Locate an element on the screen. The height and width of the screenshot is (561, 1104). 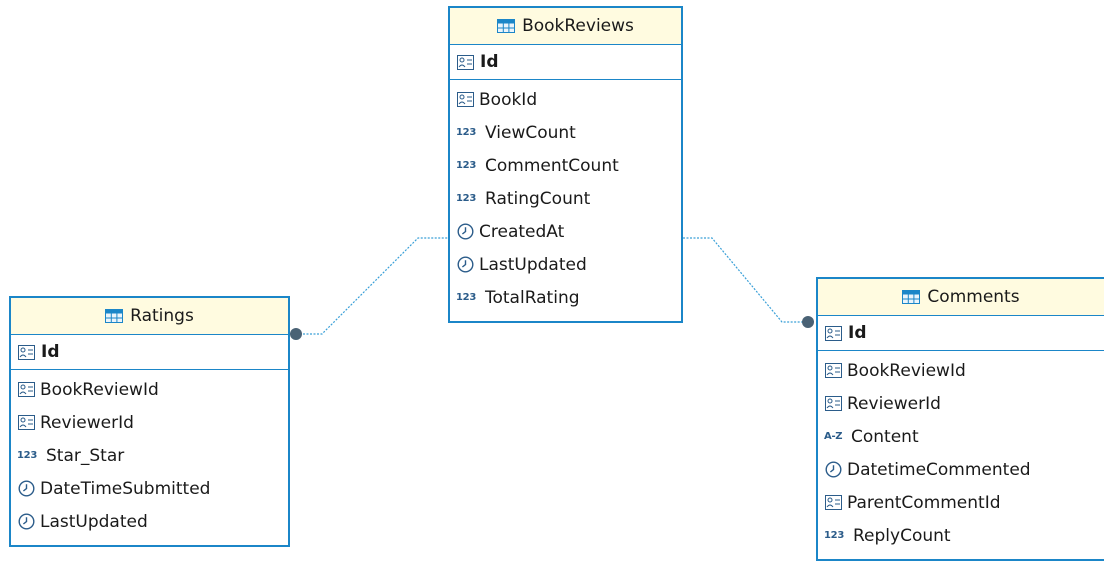
column-row: 123 TotalRating is located at coordinates (565, 297).